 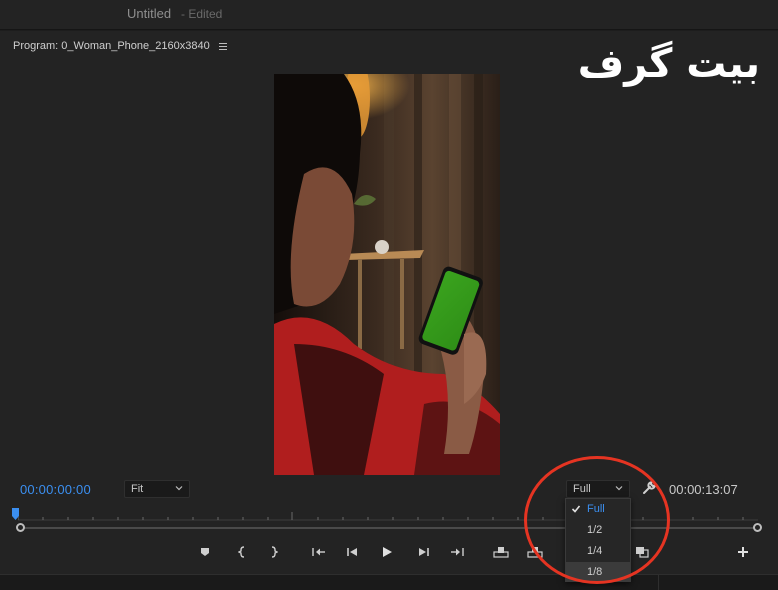 What do you see at coordinates (389, 15) in the screenshot?
I see `title-bar: Untitled - Edited` at bounding box center [389, 15].